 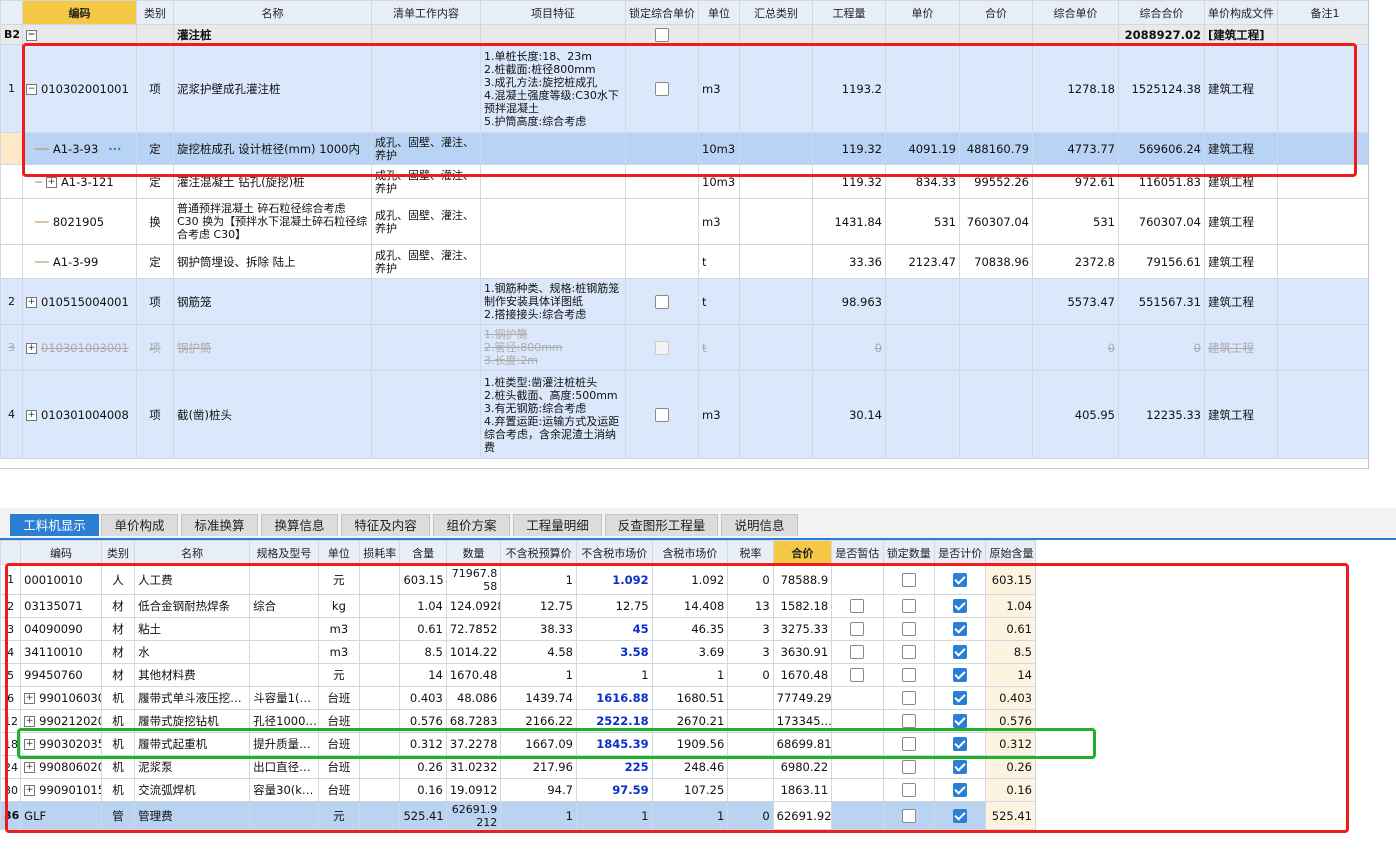 I want to click on cell-content: 0.61, so click(x=423, y=629).